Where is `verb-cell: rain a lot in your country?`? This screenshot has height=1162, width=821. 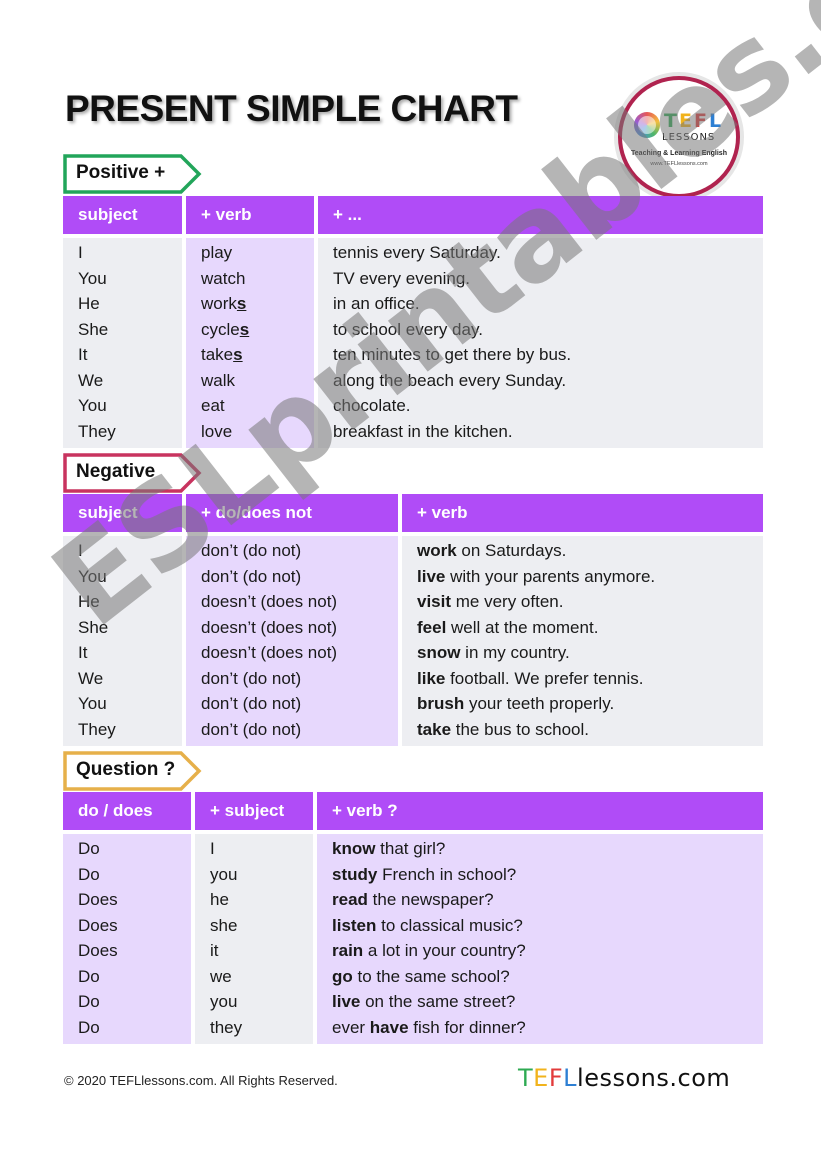 verb-cell: rain a lot in your country? is located at coordinates (547, 951).